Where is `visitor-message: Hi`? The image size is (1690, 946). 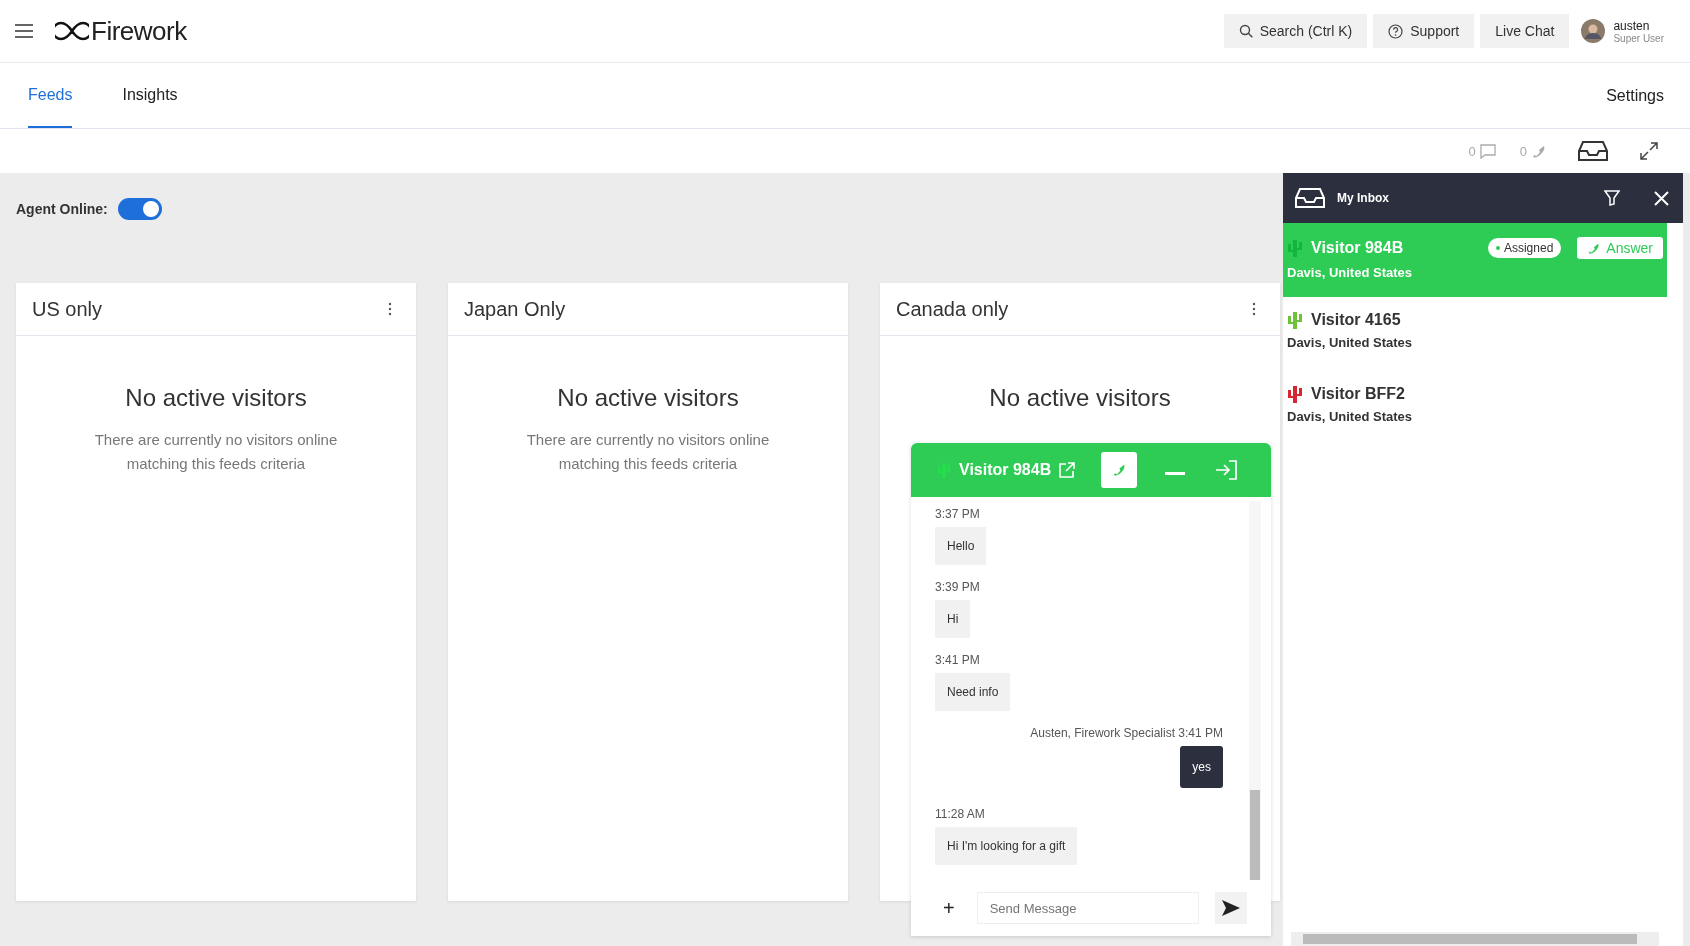
visitor-message: Hi is located at coordinates (953, 619).